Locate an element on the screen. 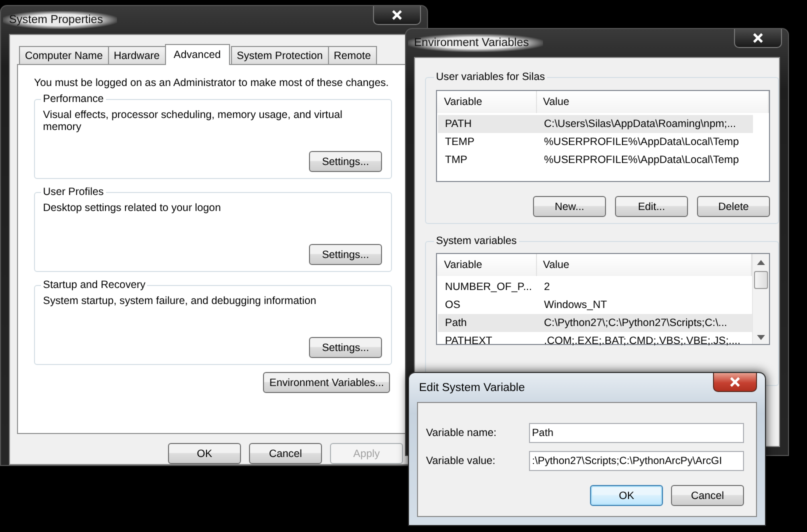  group-title: System variables is located at coordinates (476, 241).